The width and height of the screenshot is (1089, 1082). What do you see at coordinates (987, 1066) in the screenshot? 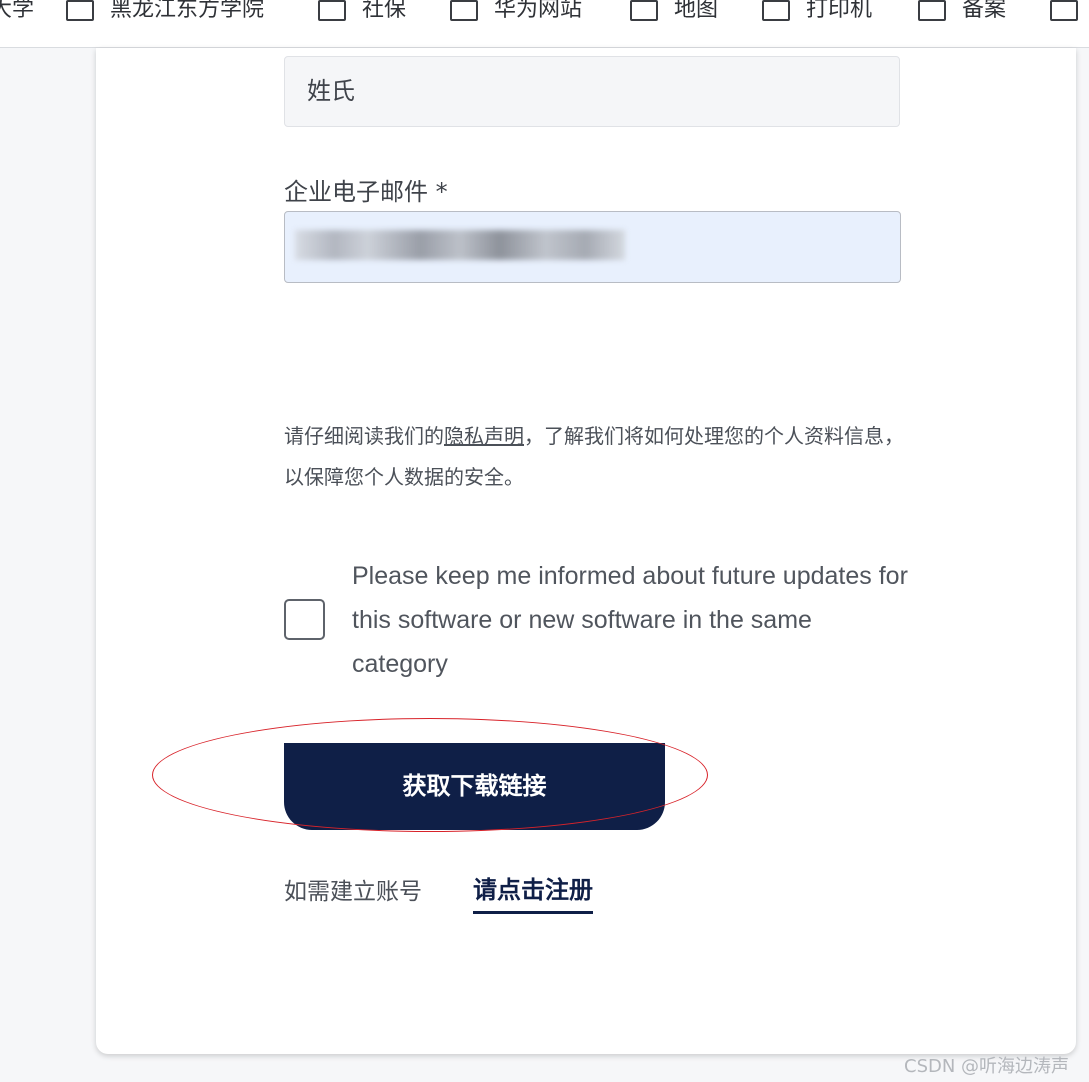
I see `watermark: CSDN @听海边涛声` at bounding box center [987, 1066].